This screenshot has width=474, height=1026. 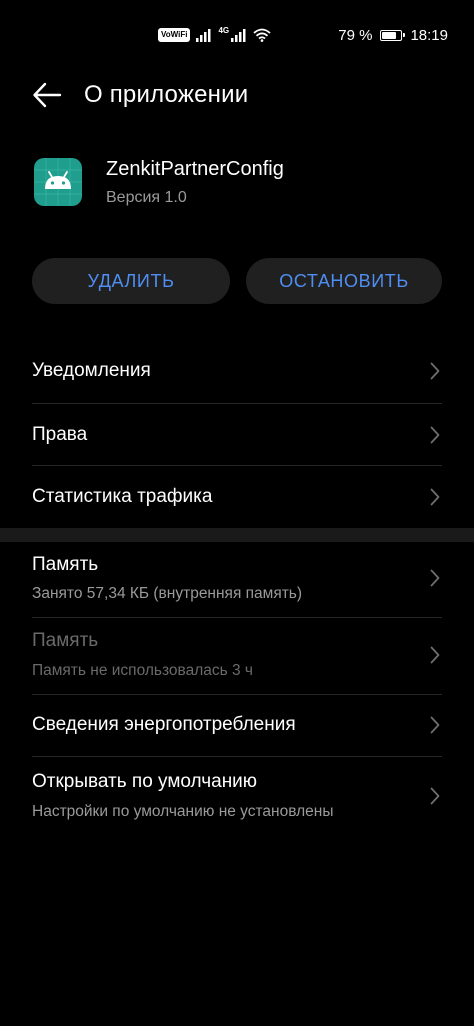 What do you see at coordinates (237, 657) in the screenshot?
I see `memory-item: Память Память не использовалась 3 ч` at bounding box center [237, 657].